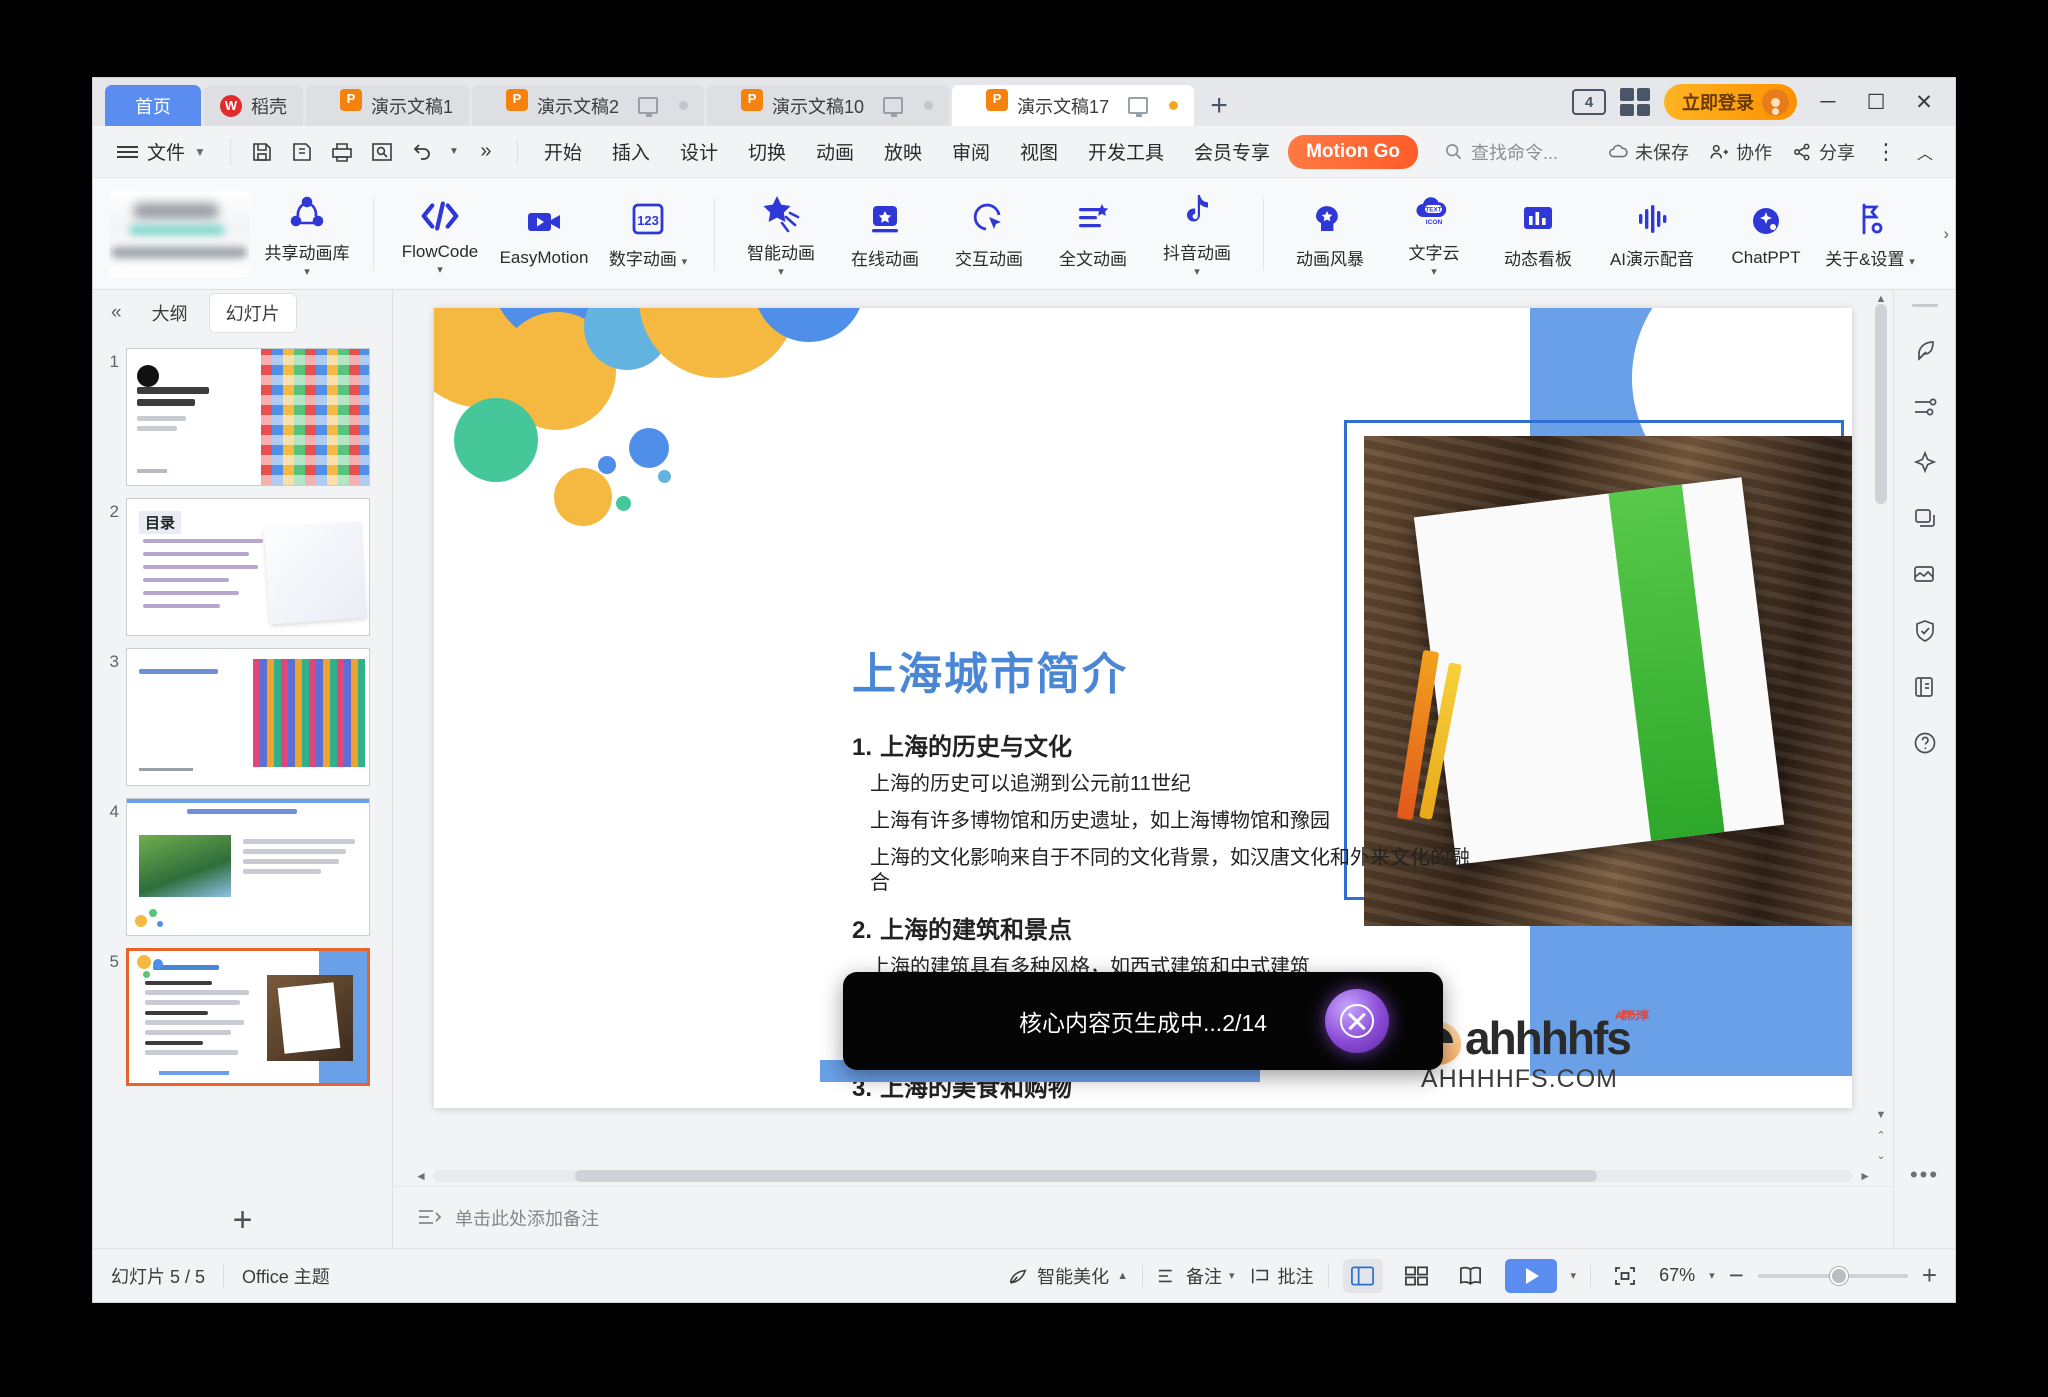 The width and height of the screenshot is (2048, 1397). I want to click on rail-more-button: •••, so click(1924, 1175).